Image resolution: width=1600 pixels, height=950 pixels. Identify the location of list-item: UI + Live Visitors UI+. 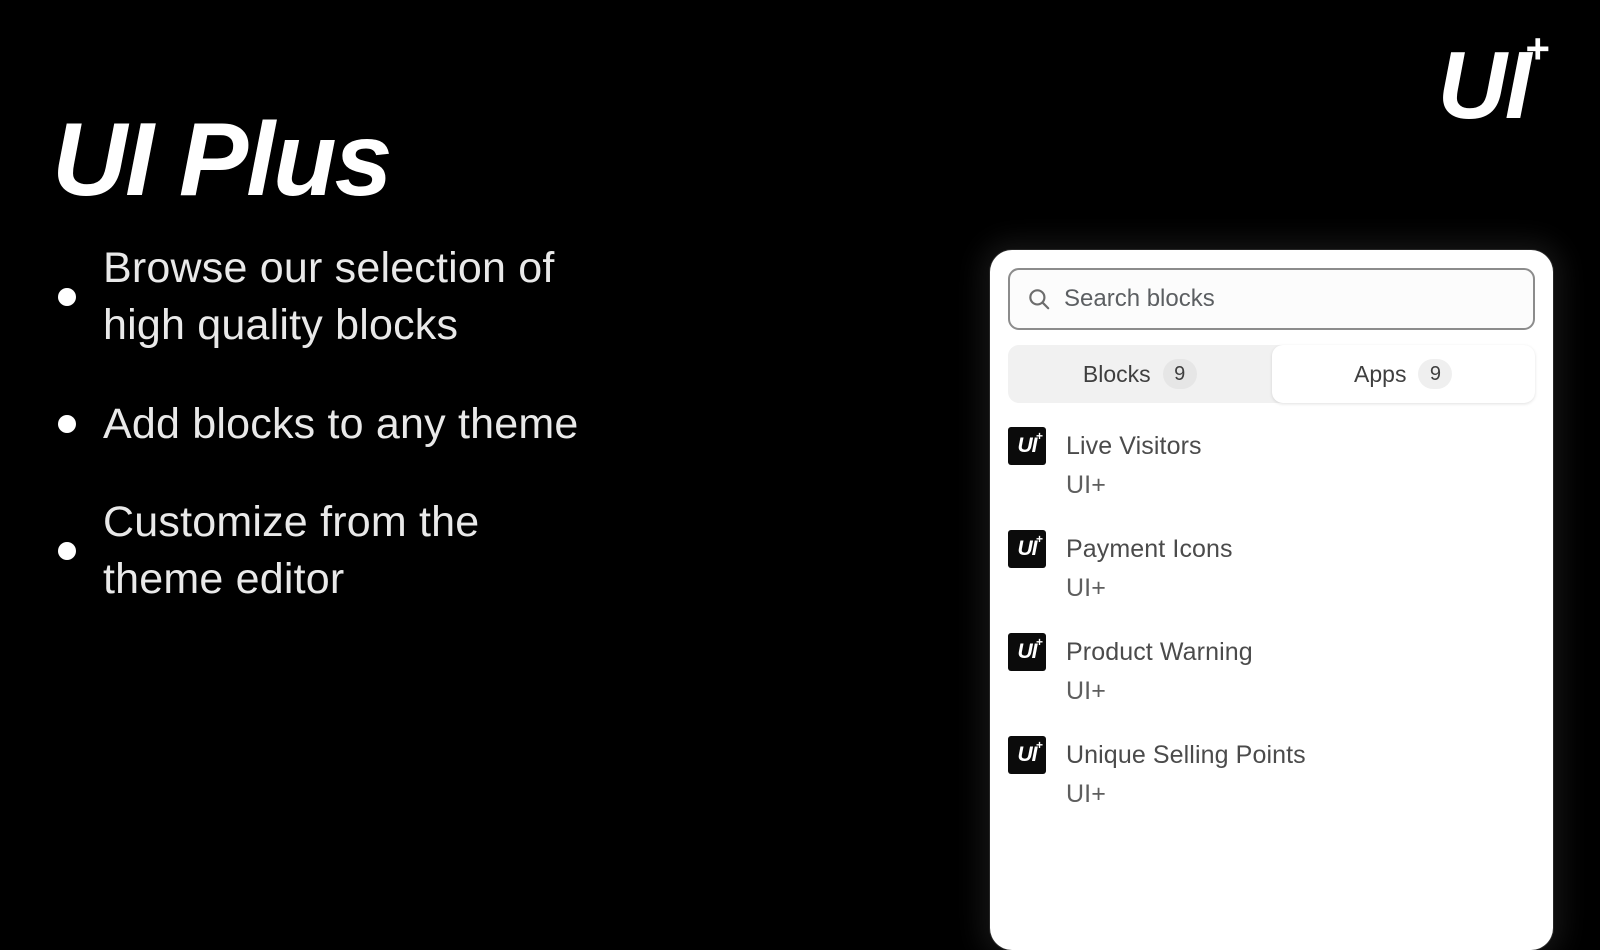
(1271, 463).